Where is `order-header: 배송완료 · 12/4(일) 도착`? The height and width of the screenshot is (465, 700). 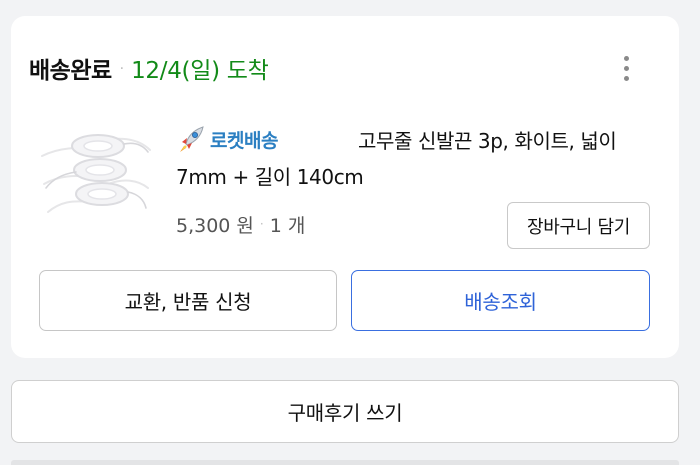 order-header: 배송완료 · 12/4(일) 도착 is located at coordinates (149, 68).